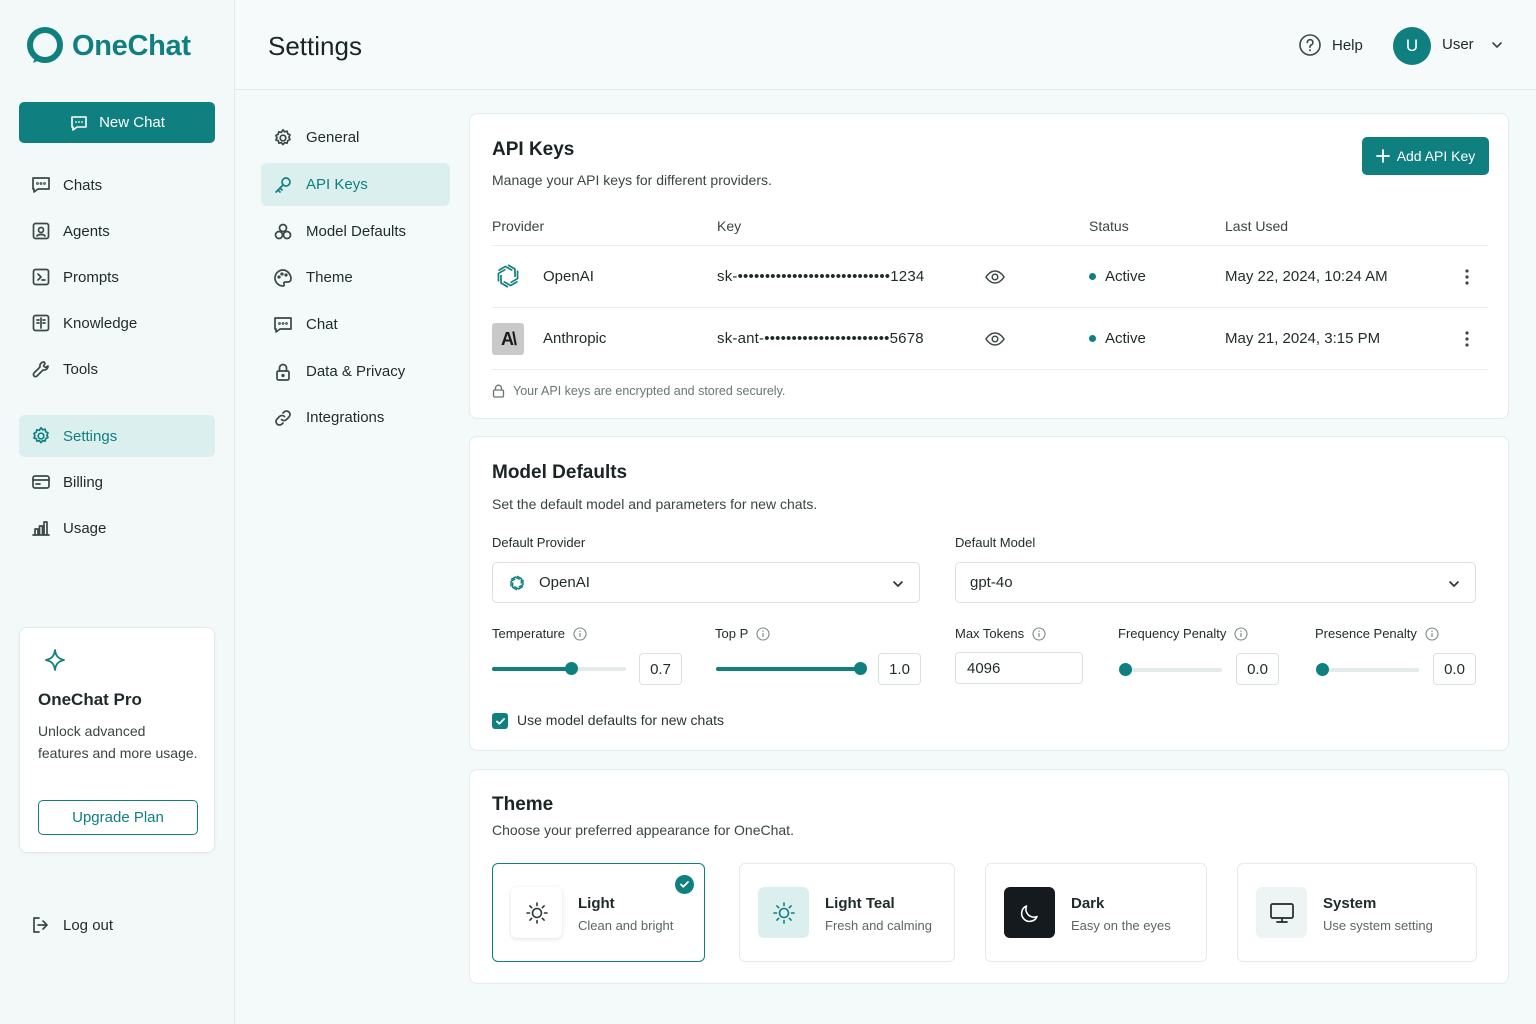 The width and height of the screenshot is (1536, 1024). Describe the element at coordinates (1096, 912) in the screenshot. I see `theme-option-dark: Dark Easy on the eyes` at that location.